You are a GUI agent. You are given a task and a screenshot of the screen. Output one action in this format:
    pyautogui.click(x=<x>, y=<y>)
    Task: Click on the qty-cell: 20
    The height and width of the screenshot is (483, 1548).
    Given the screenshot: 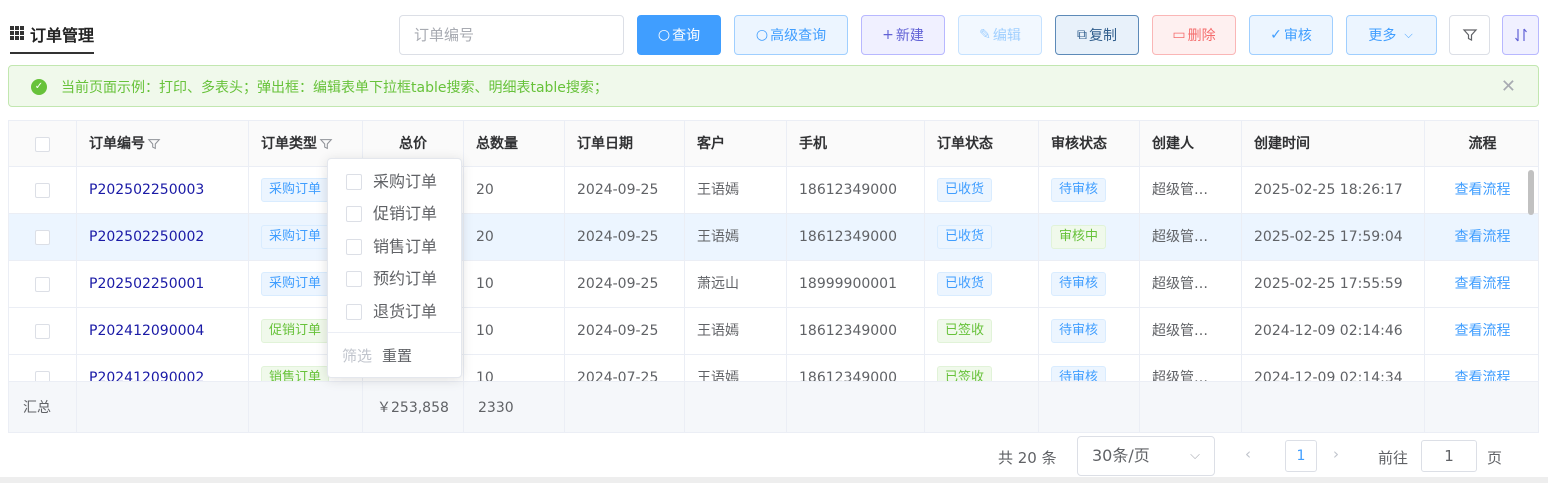 What is the action you would take?
    pyautogui.click(x=514, y=237)
    